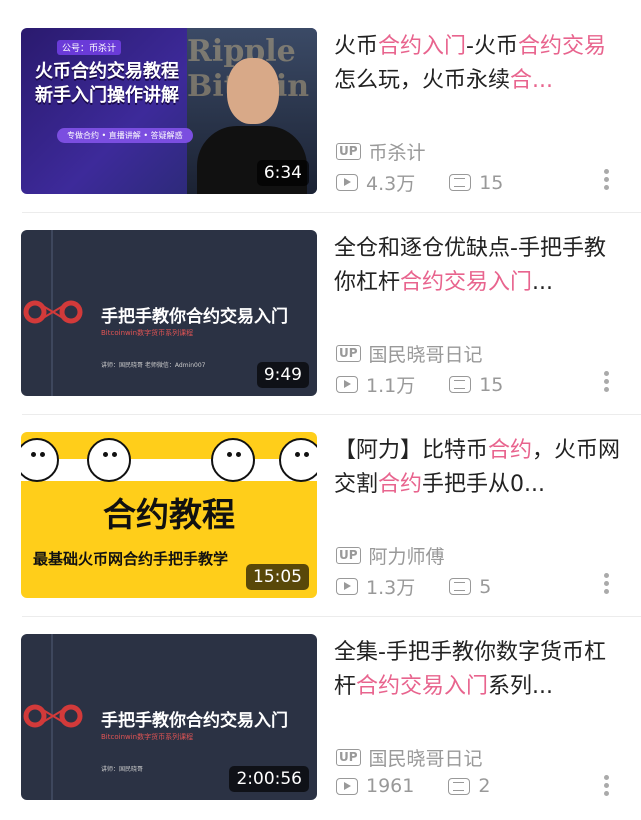 This screenshot has width=641, height=820. I want to click on play-count: 4.3万, so click(391, 184).